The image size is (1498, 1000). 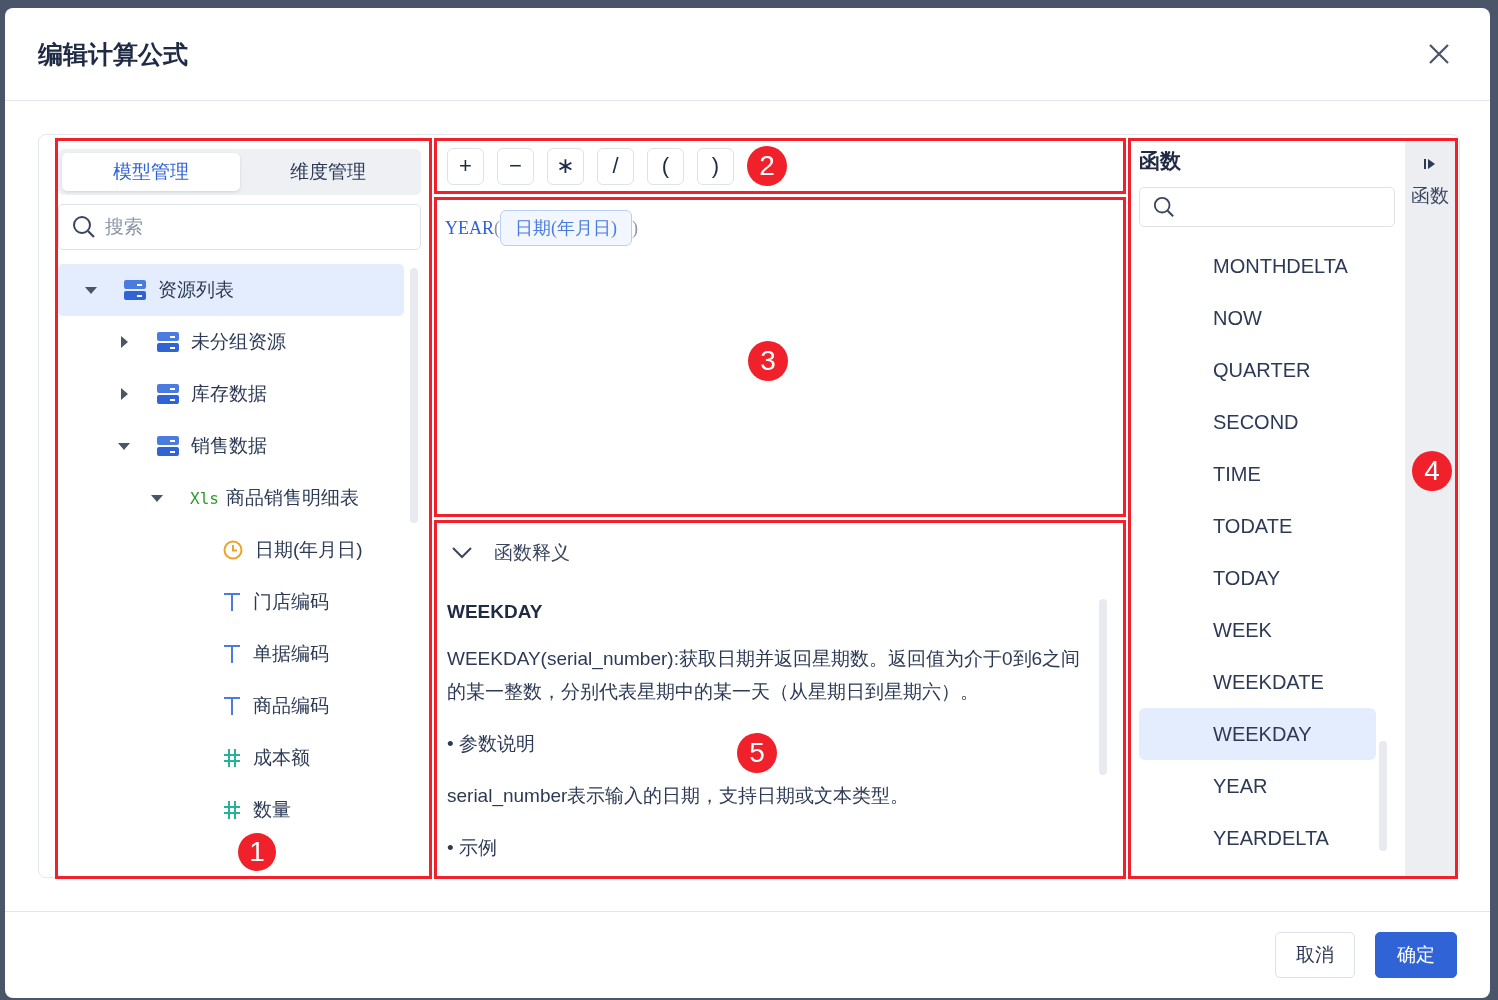 What do you see at coordinates (462, 553) in the screenshot?
I see `chevron-icon` at bounding box center [462, 553].